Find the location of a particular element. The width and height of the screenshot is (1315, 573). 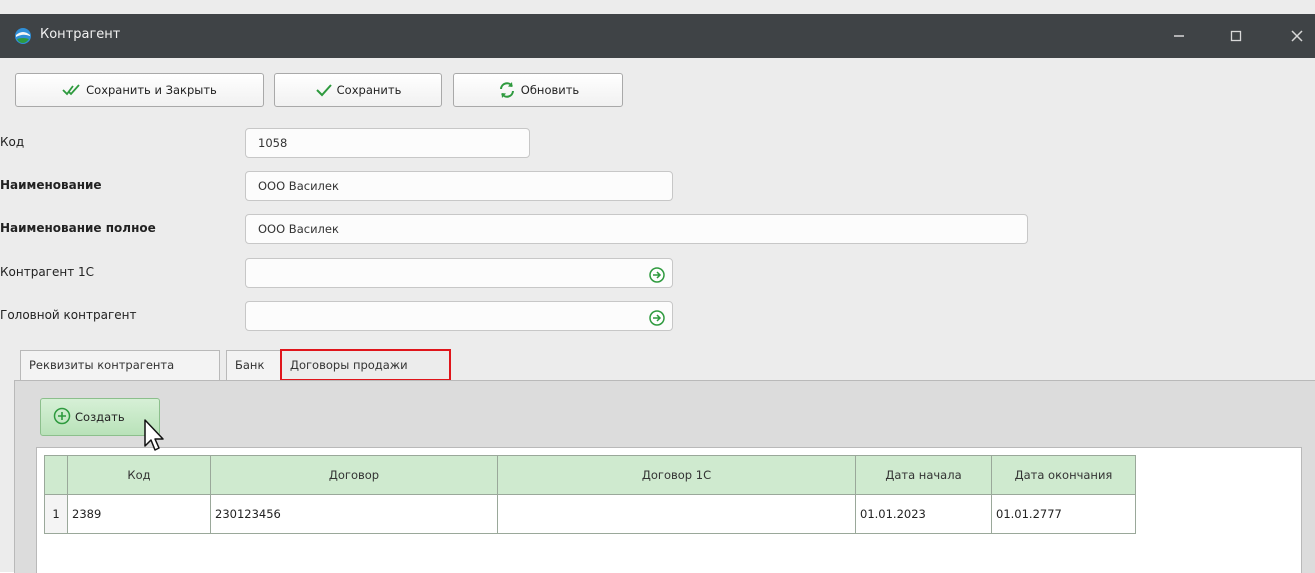

tab-counterparty-details: Реквизиты контрагента is located at coordinates (120, 365).